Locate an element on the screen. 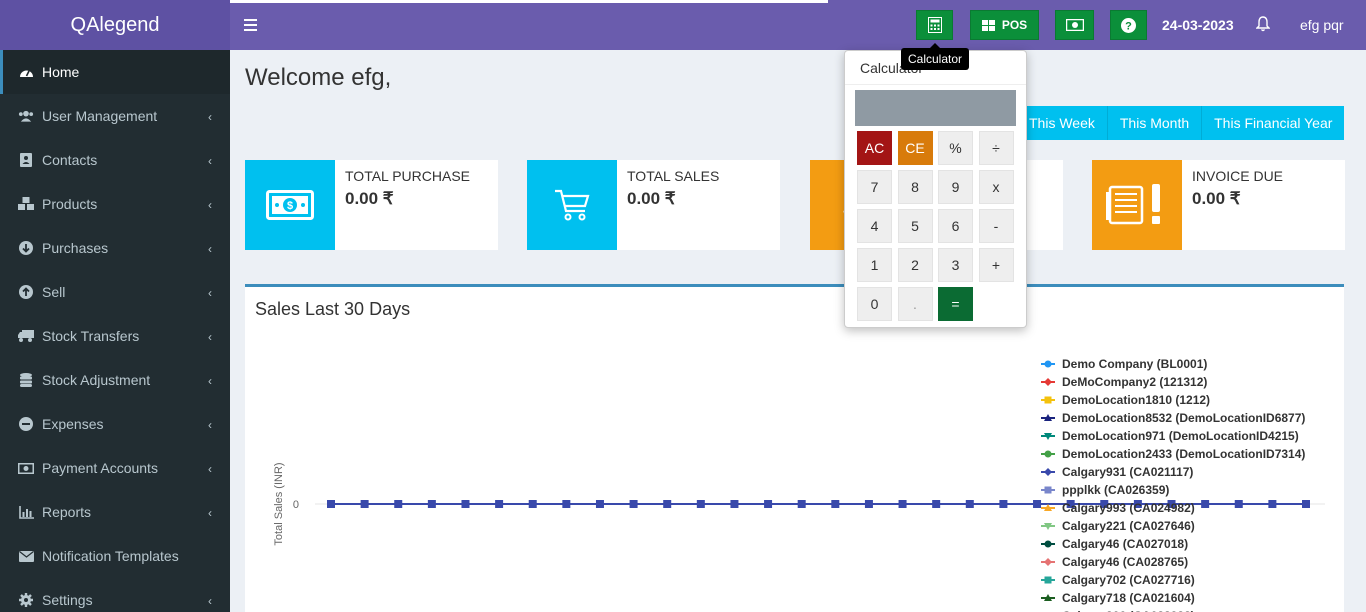 The image size is (1366, 612). sidebar-item-payment-accounts: Payment Accounts ‹ is located at coordinates (115, 468).